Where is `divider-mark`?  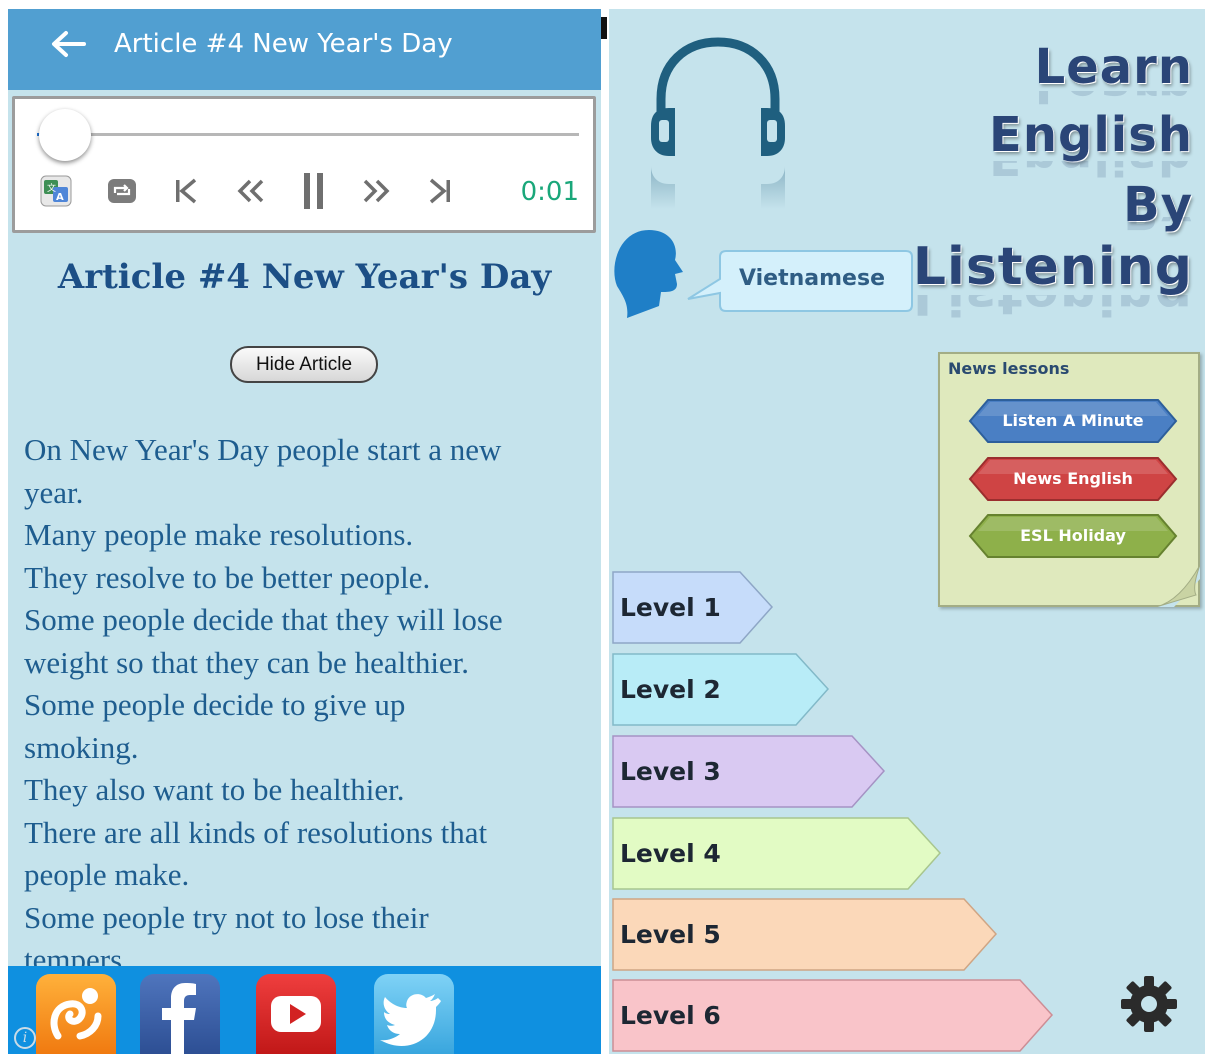
divider-mark is located at coordinates (604, 28).